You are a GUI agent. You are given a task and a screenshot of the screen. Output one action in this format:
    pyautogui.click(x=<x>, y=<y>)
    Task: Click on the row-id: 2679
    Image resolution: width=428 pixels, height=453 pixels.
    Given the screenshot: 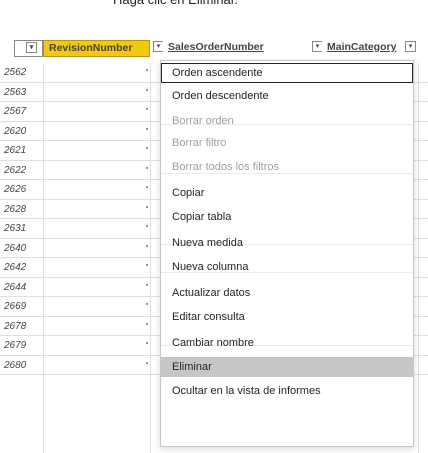 What is the action you would take?
    pyautogui.click(x=15, y=345)
    